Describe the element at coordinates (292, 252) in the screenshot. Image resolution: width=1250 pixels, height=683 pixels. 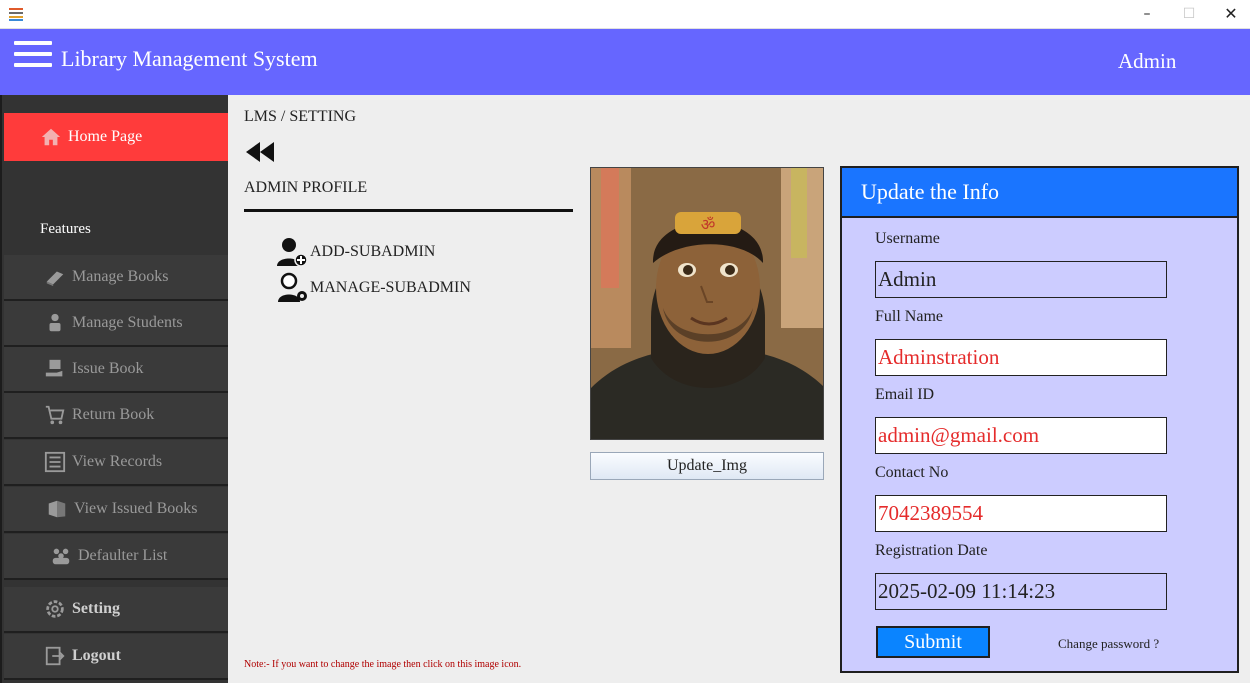
I see `add-user-icon` at that location.